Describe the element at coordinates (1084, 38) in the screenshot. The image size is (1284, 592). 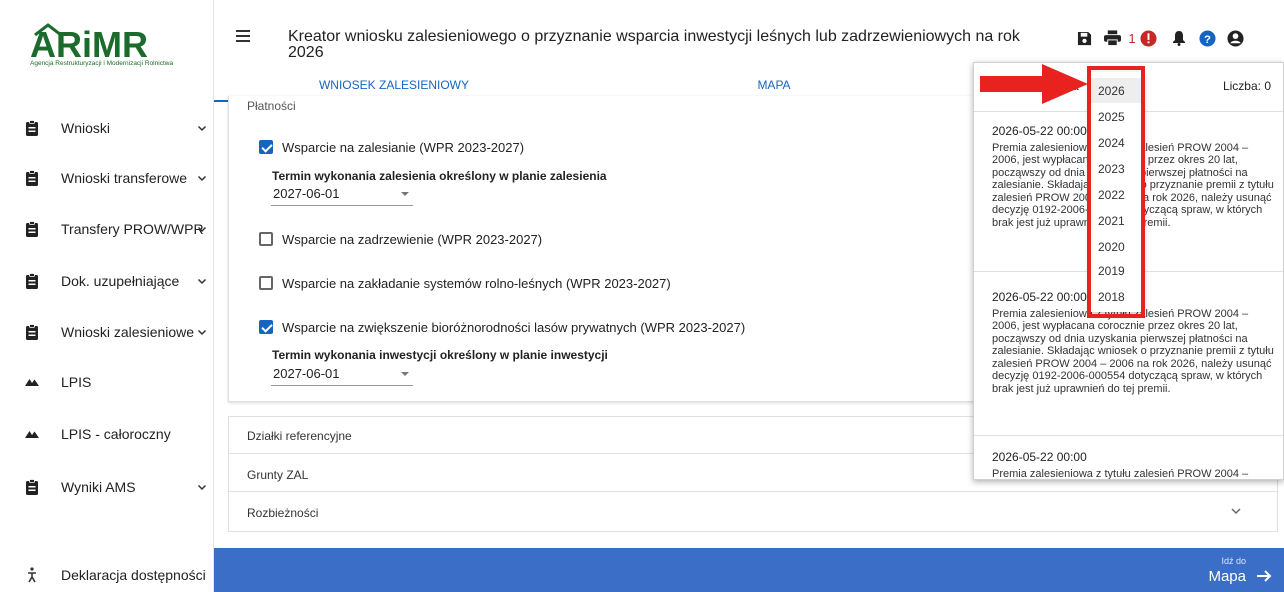
I see `save-icon` at that location.